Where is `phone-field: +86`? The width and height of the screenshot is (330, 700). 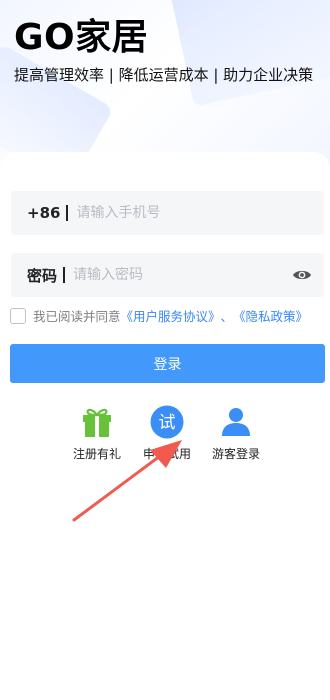
phone-field: +86 is located at coordinates (167, 213).